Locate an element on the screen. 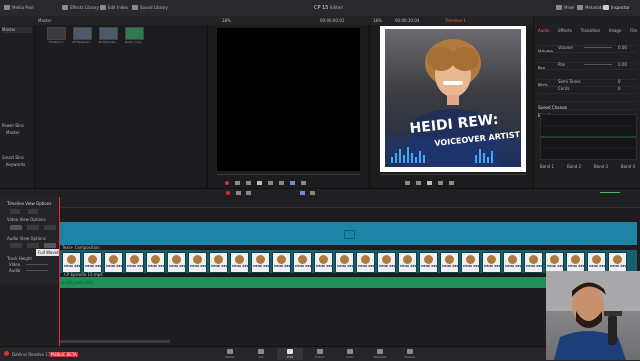 The image size is (640, 361). tab-audio: Audio is located at coordinates (543, 32).